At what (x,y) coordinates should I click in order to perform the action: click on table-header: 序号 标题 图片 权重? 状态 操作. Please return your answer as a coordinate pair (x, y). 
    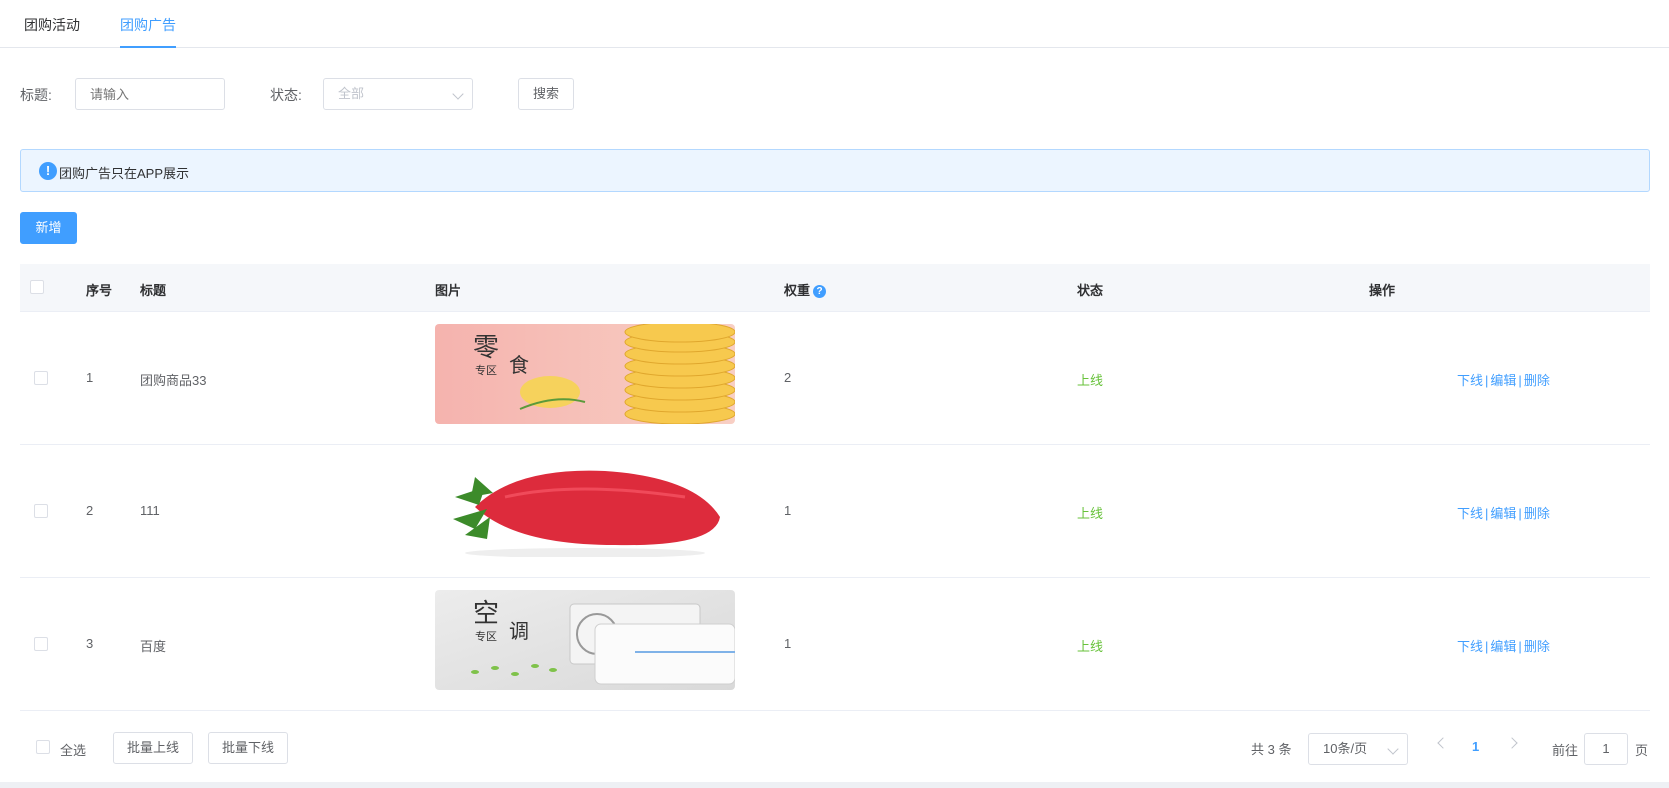
    Looking at the image, I should click on (835, 288).